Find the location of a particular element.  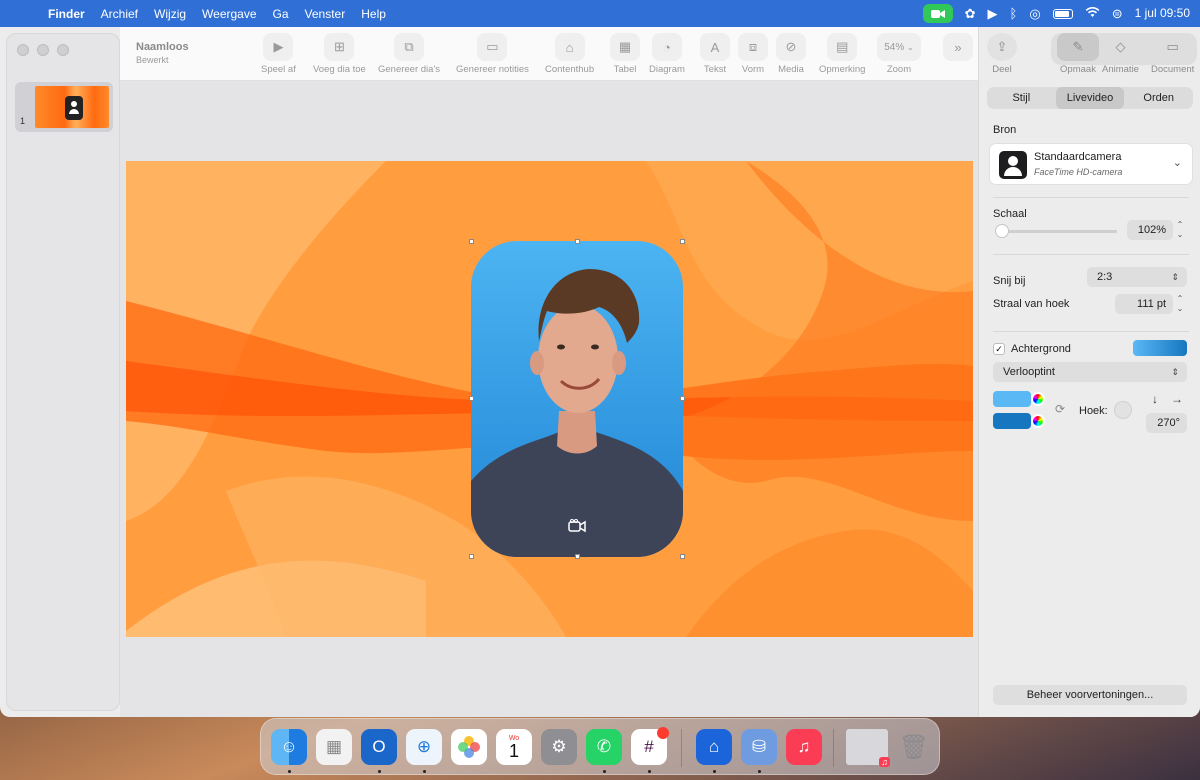

airdrop-icon: ◎ is located at coordinates (1034, 13).